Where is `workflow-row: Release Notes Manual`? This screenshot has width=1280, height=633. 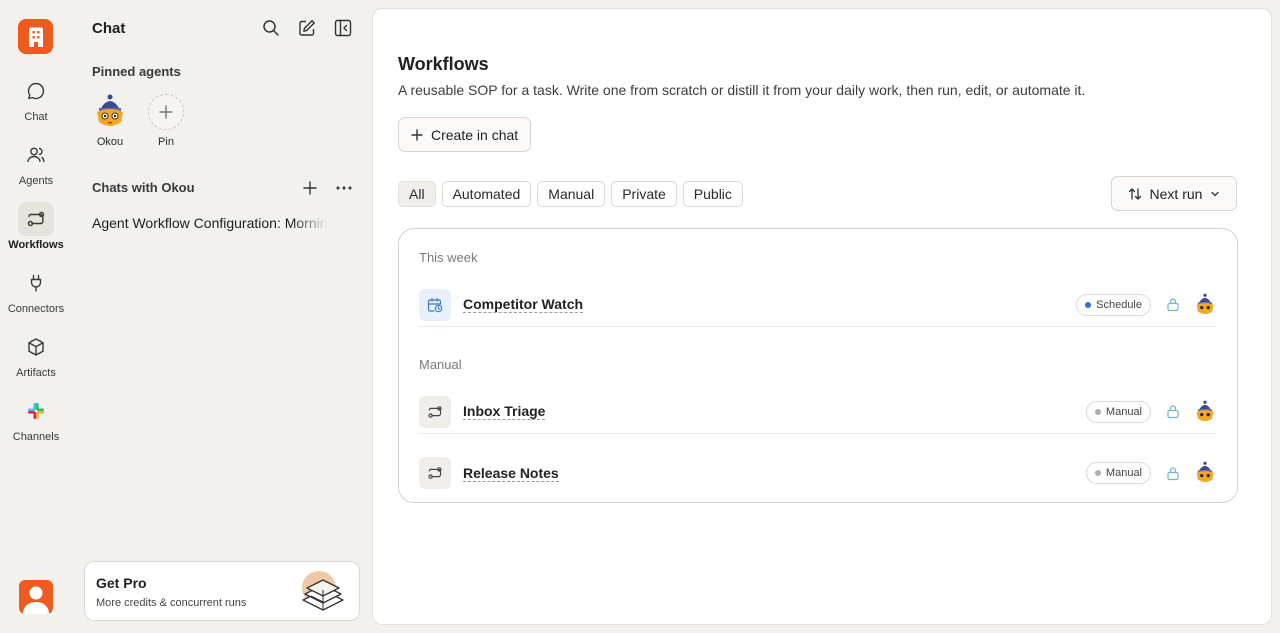
workflow-row: Release Notes Manual is located at coordinates (818, 473).